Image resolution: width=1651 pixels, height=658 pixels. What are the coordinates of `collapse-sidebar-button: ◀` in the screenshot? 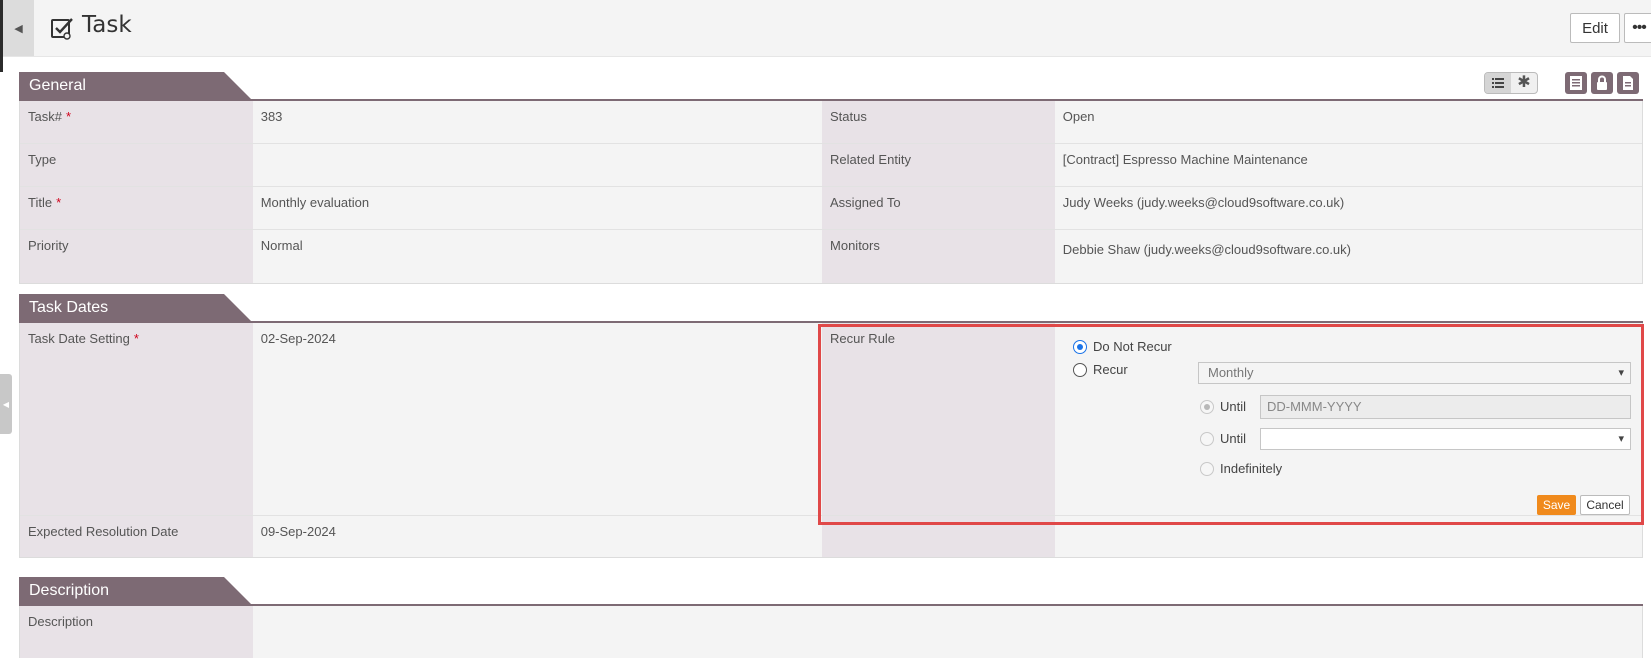 It's located at (18, 28).